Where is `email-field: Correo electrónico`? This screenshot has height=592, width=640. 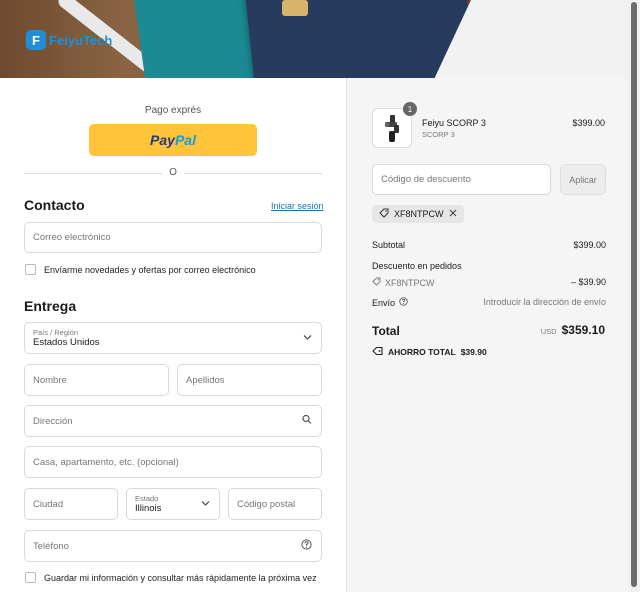
email-field: Correo electrónico is located at coordinates (173, 237).